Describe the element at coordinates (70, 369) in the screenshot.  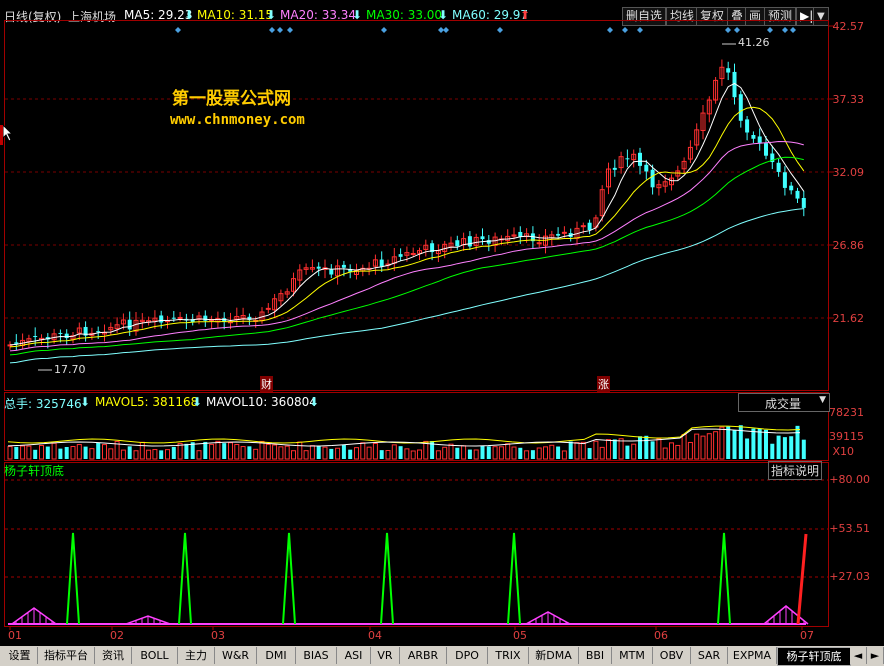
I see `low-price-label: 17.70` at that location.